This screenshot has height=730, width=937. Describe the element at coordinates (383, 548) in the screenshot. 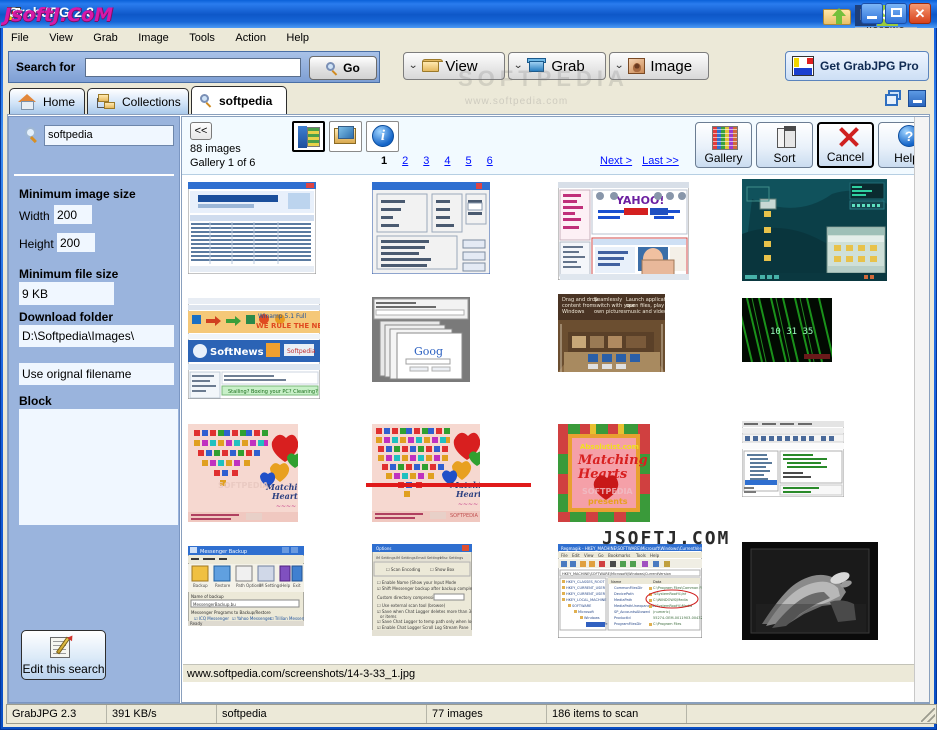

I see `svg-text: Options` at that location.